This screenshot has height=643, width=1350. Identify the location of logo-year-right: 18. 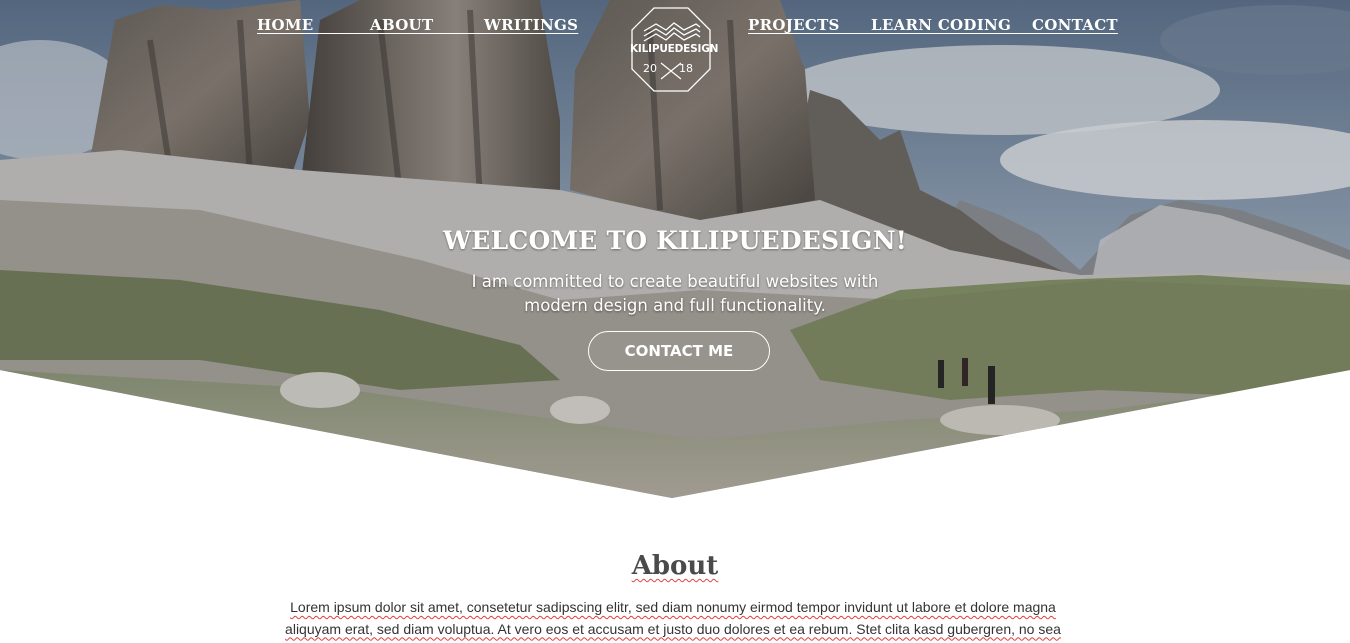
(686, 68).